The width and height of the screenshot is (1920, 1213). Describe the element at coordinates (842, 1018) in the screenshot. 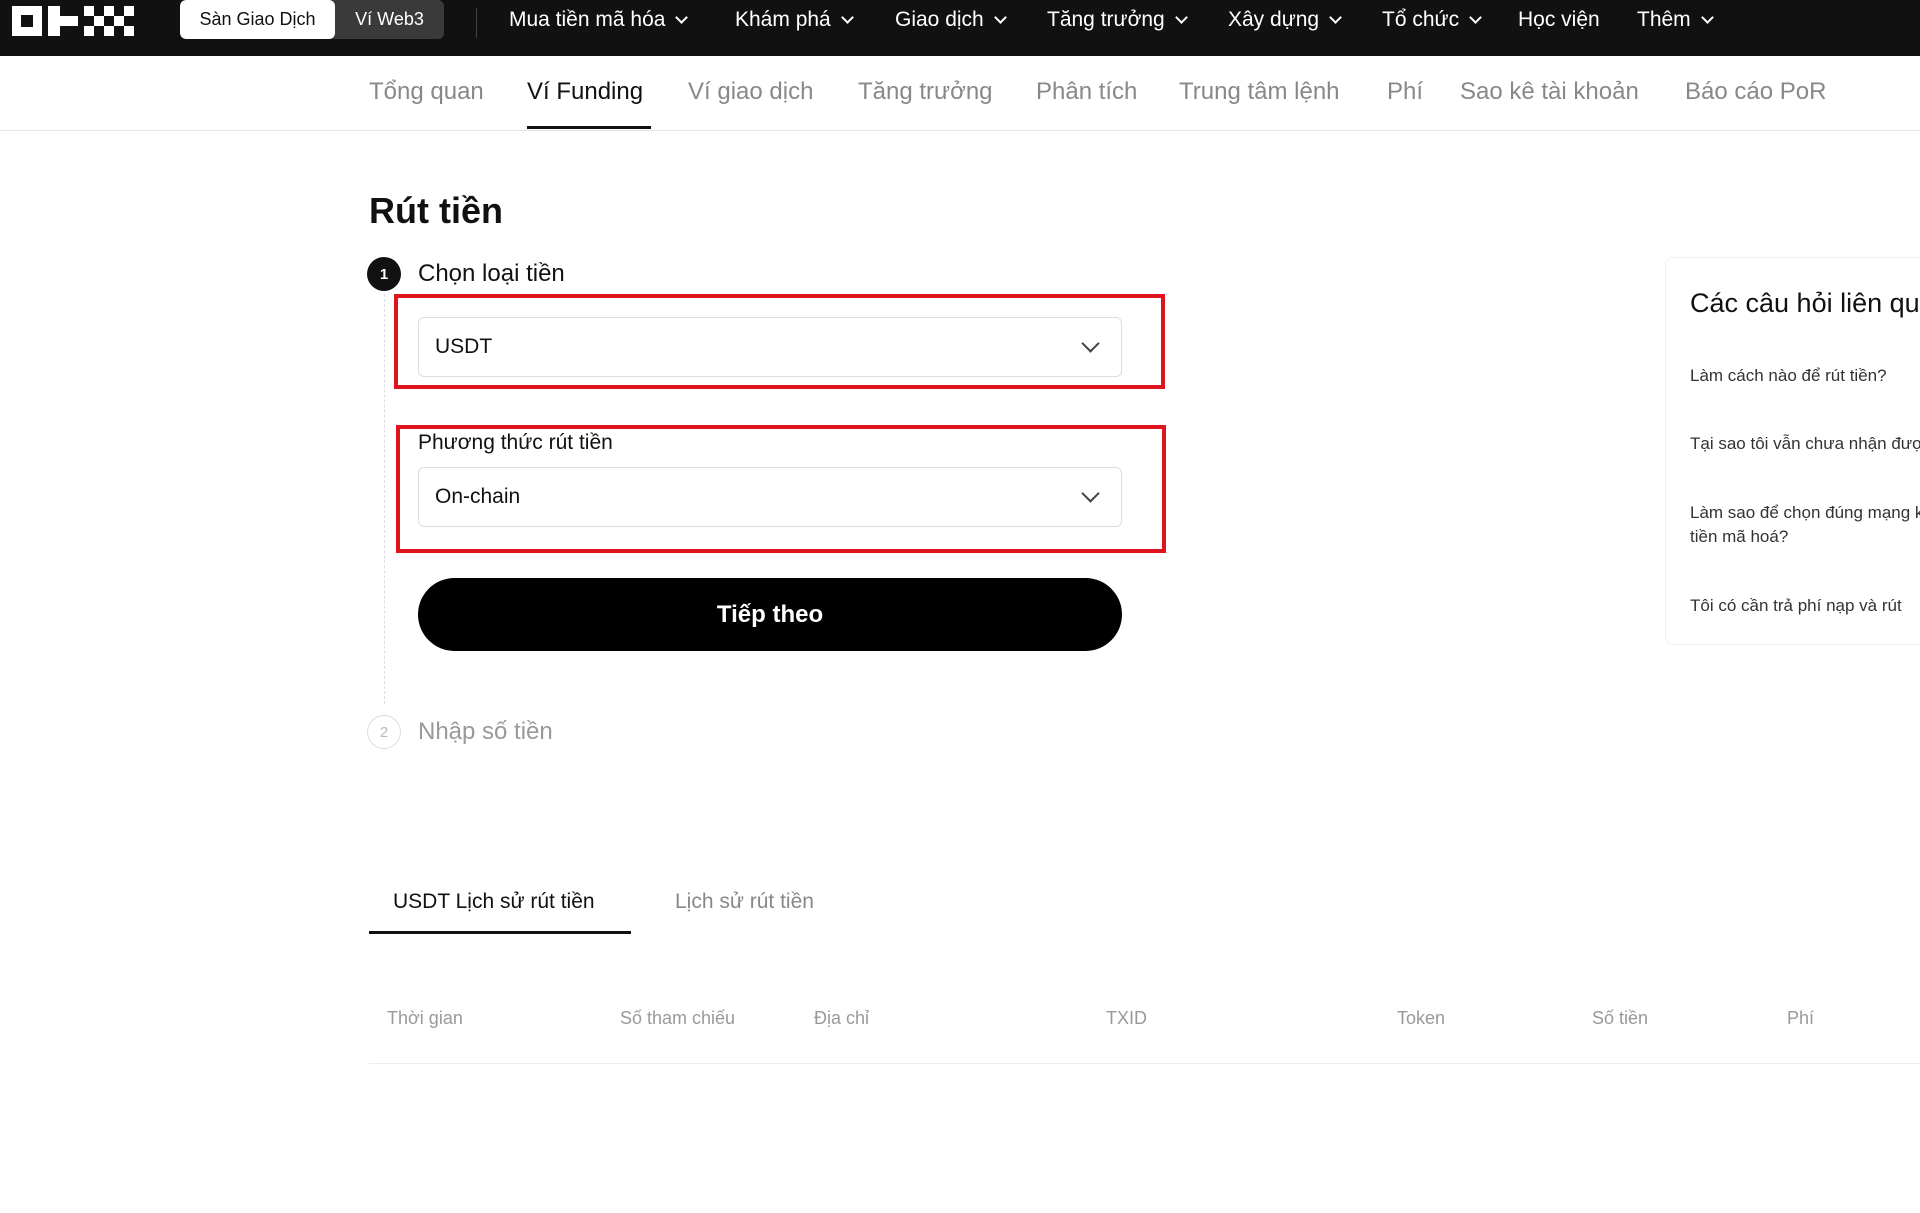

I see `table-column-header: Địa chỉ` at that location.